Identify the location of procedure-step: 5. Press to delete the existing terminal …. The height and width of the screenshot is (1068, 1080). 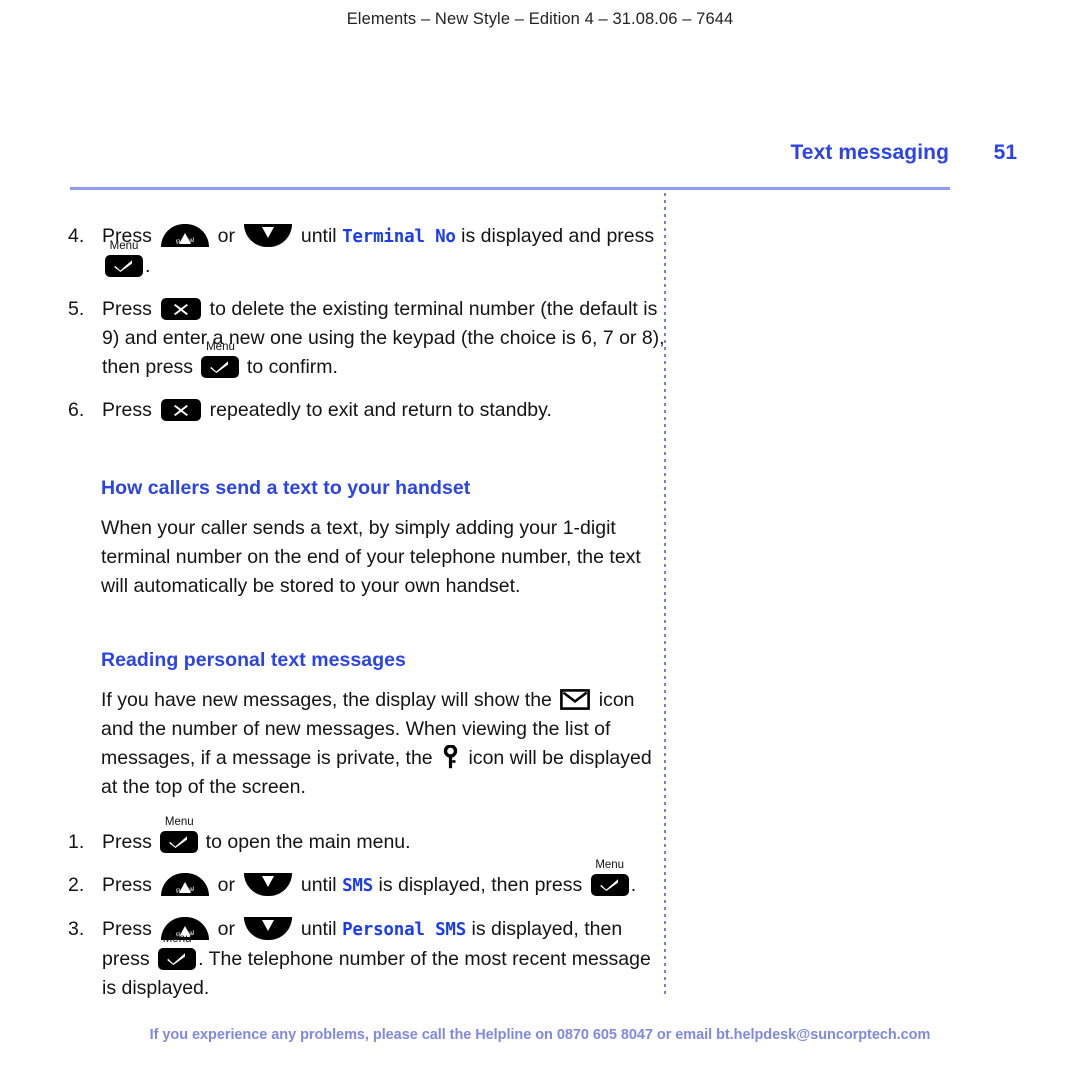
(368, 338).